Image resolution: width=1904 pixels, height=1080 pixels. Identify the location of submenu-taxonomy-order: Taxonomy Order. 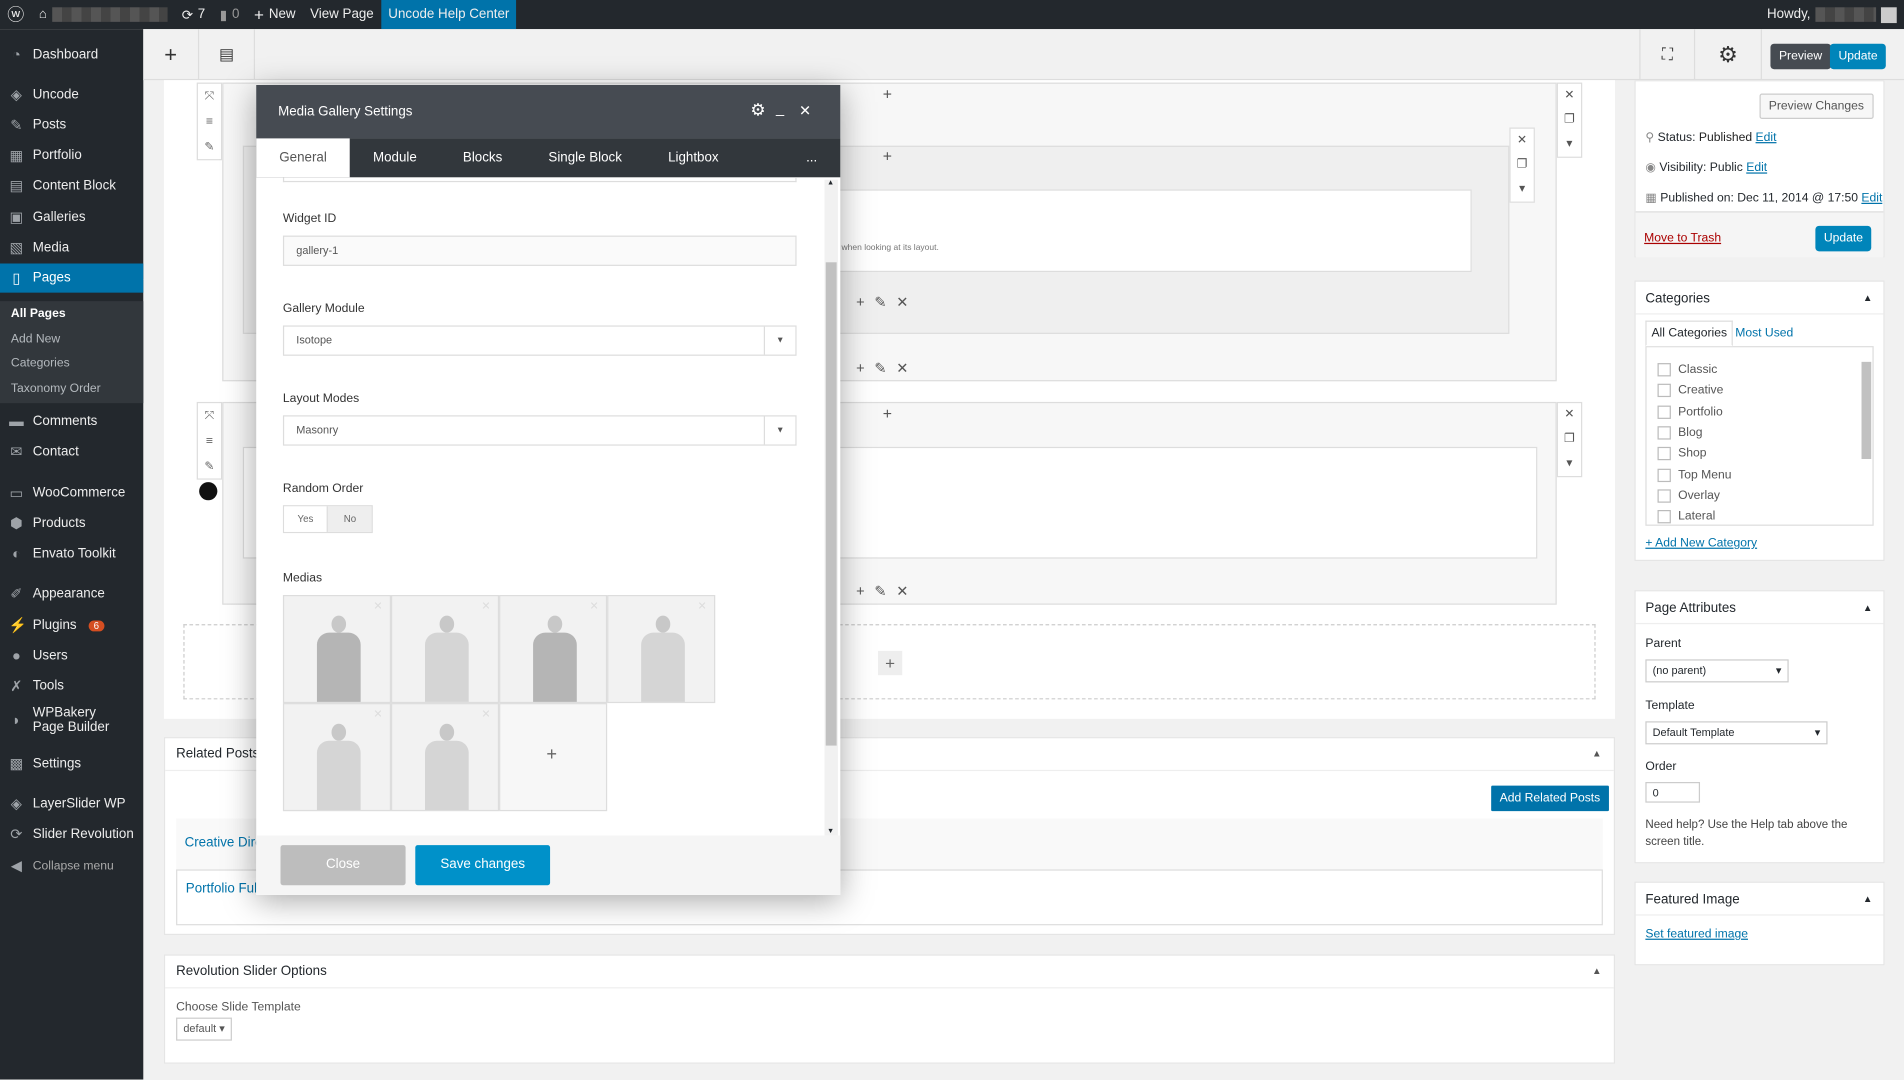
(71, 388).